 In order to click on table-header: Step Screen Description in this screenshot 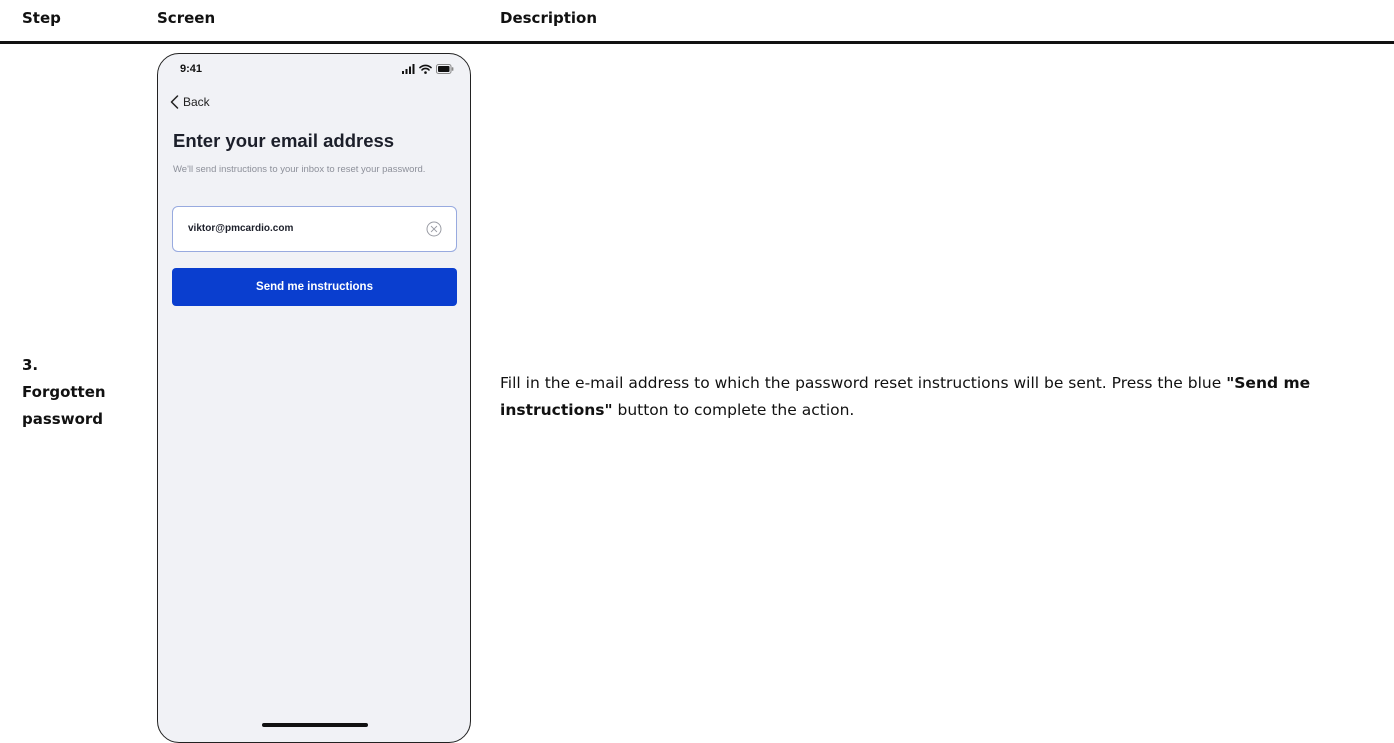, I will do `click(697, 22)`.